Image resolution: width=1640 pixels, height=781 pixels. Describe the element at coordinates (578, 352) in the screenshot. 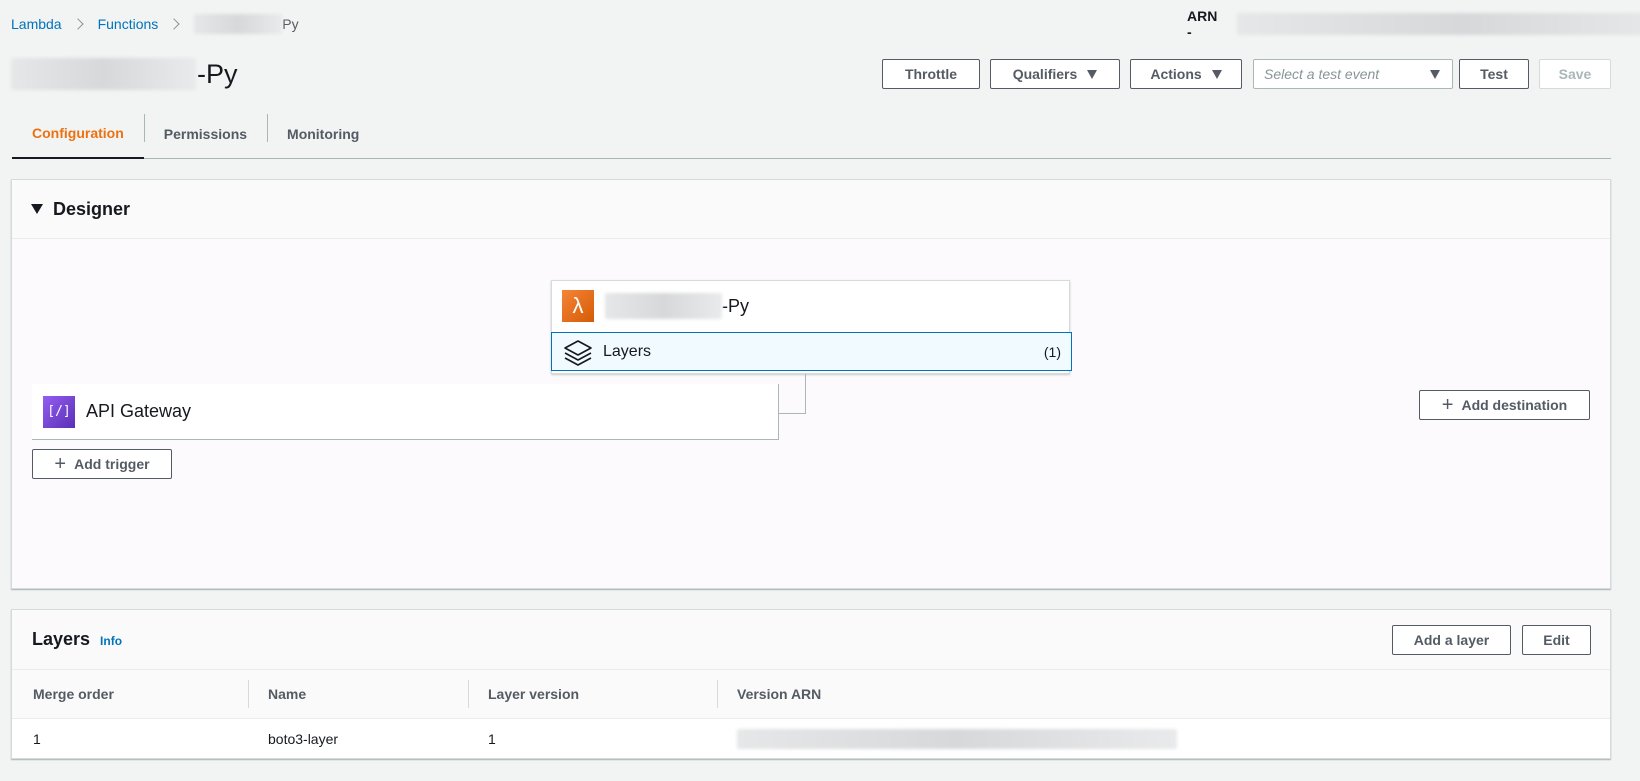

I see `layers-icon` at that location.